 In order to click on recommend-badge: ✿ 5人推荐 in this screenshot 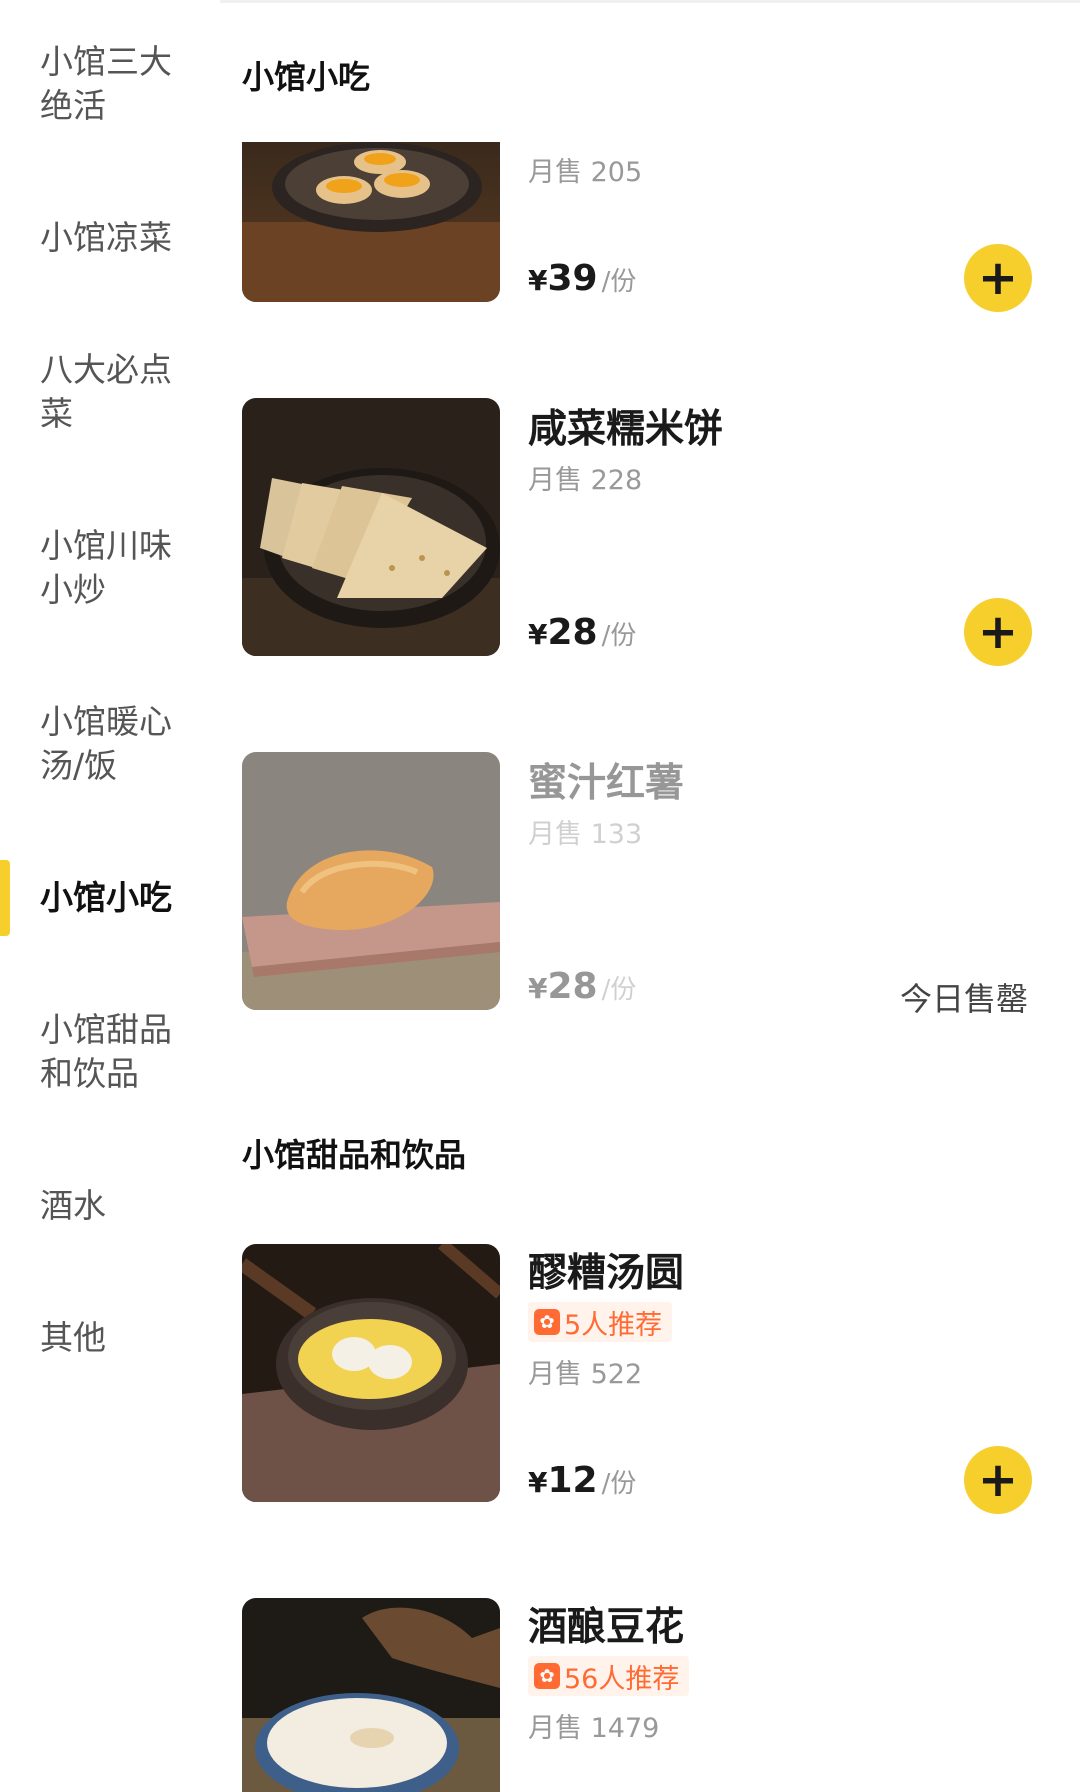, I will do `click(600, 1322)`.